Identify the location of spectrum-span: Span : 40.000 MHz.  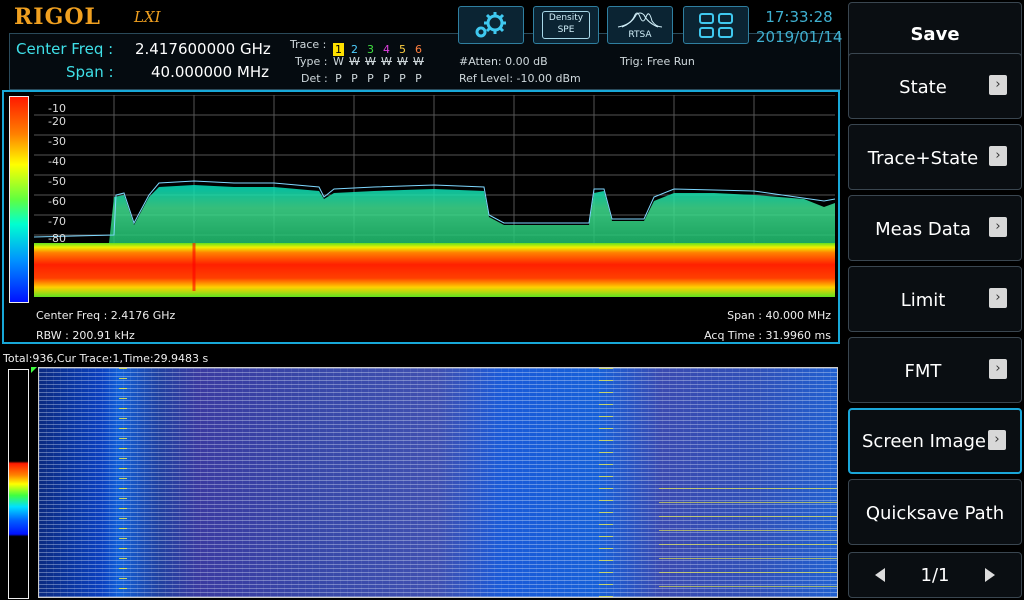
(779, 315).